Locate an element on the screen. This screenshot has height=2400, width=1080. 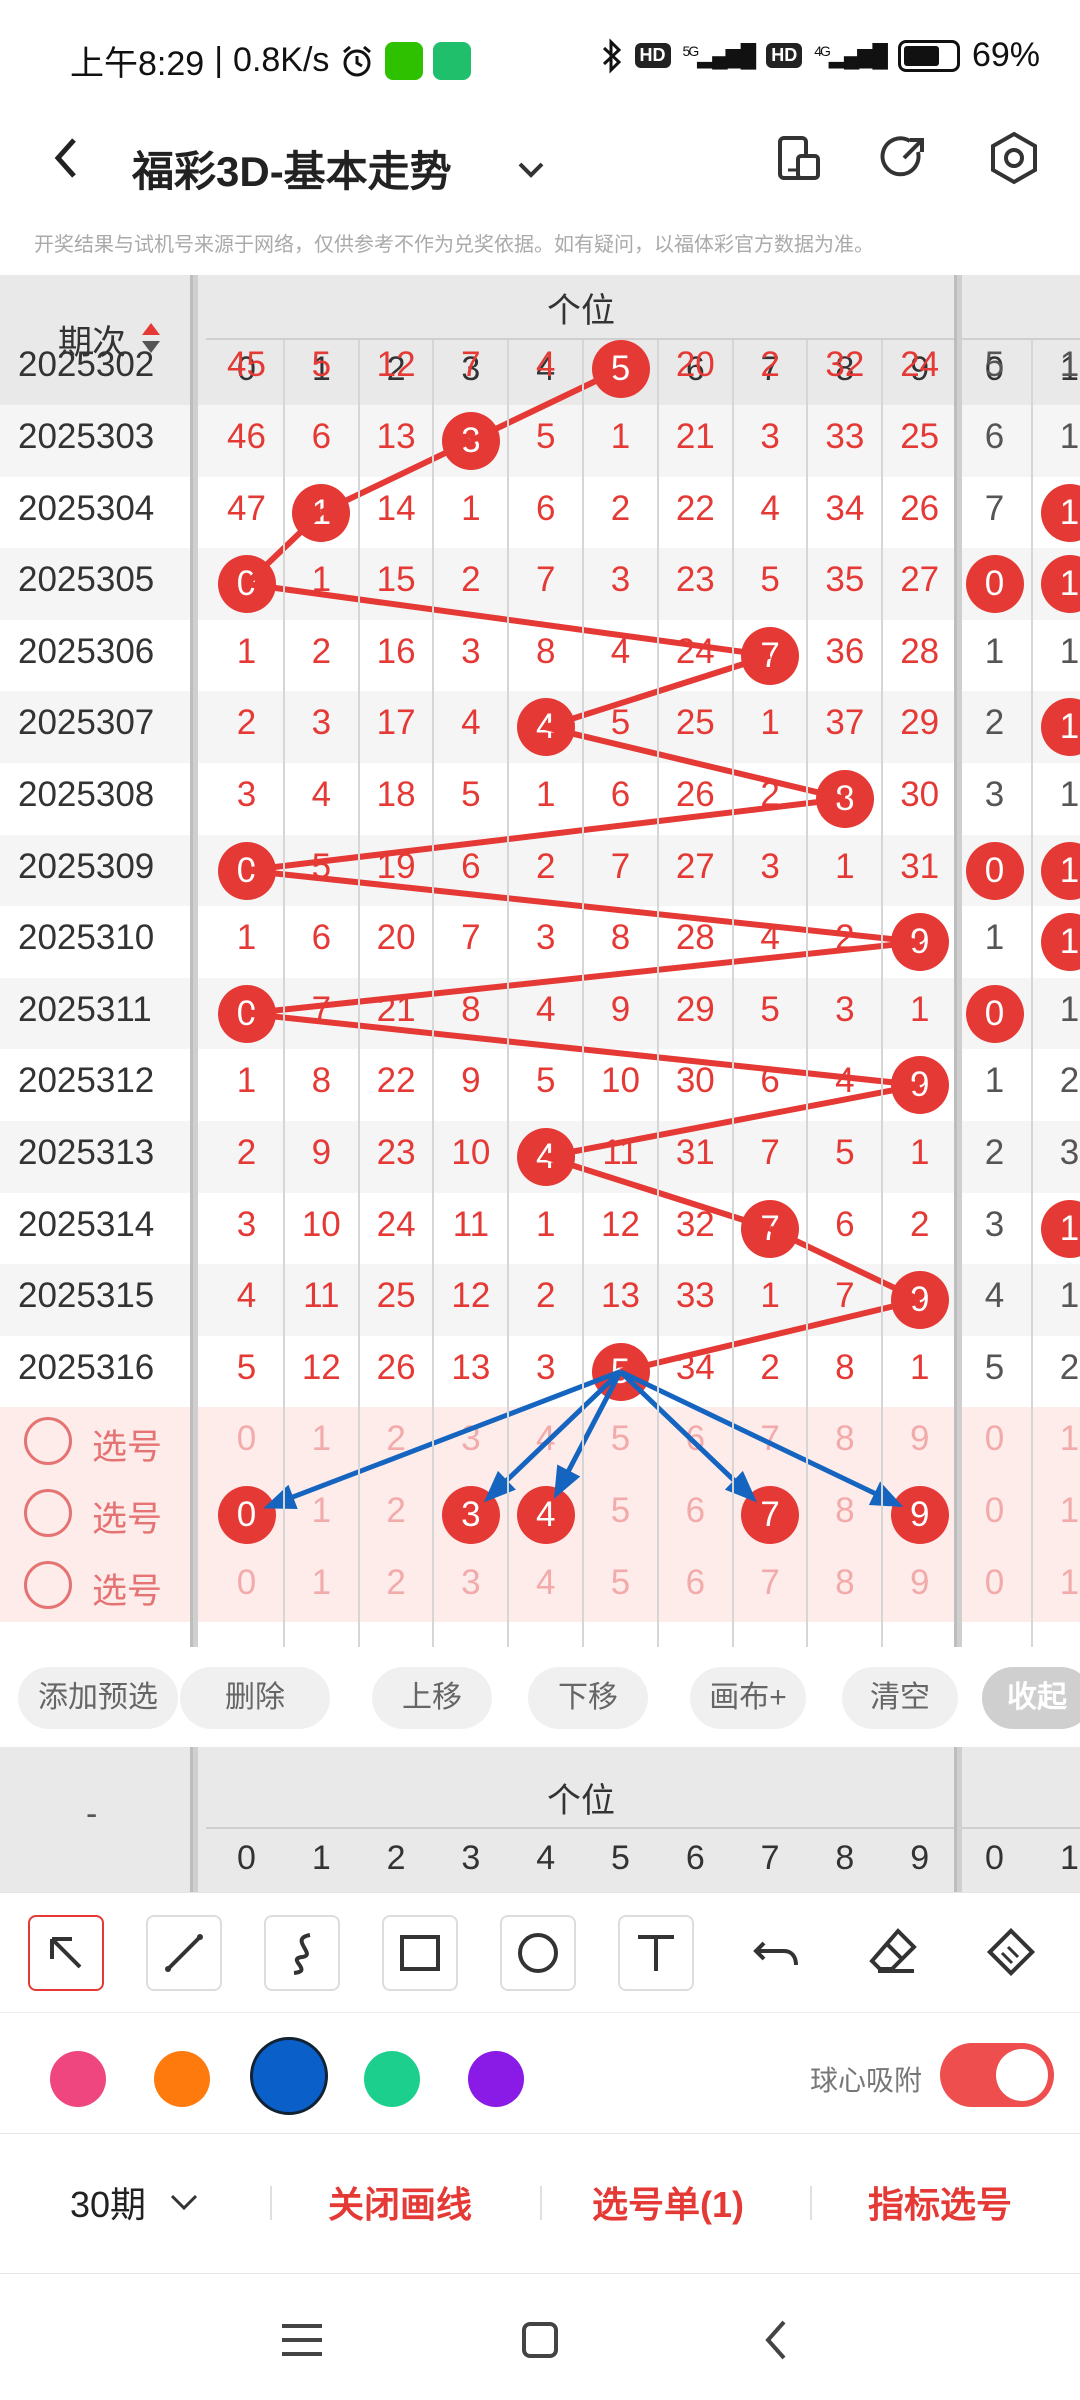
draw-ball: 5 is located at coordinates (620, 1371).